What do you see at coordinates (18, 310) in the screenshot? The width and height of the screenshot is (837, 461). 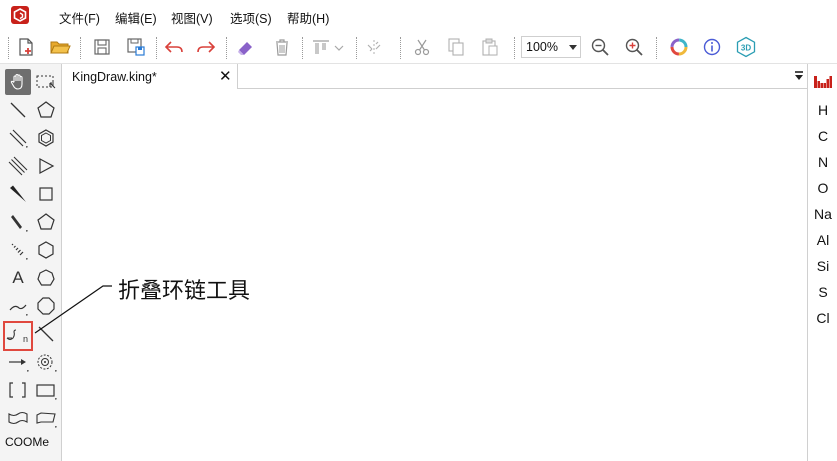 I see `curve-icon` at bounding box center [18, 310].